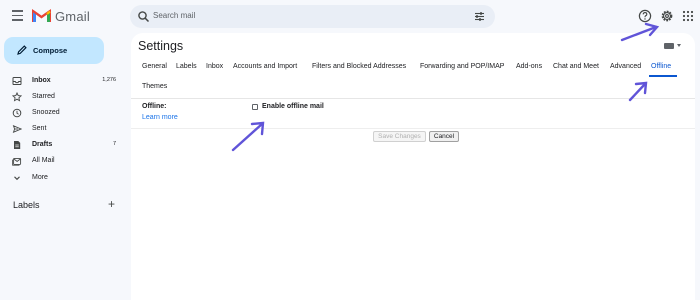  Describe the element at coordinates (64, 113) in the screenshot. I see `sidebar-item-snoozed: Snoozed` at that location.